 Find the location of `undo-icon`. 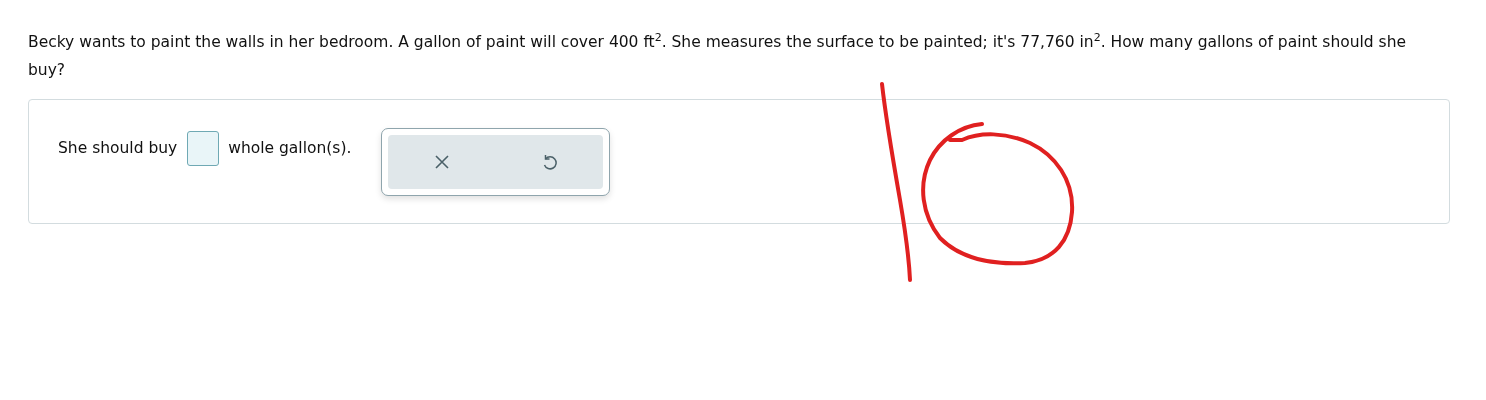

undo-icon is located at coordinates (549, 162).